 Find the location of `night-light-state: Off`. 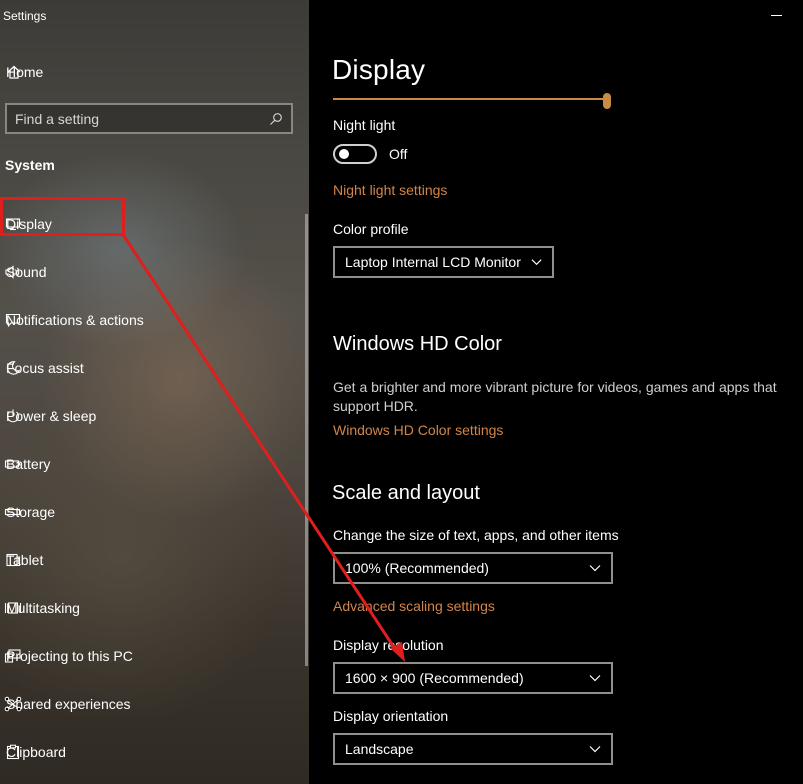

night-light-state: Off is located at coordinates (398, 154).